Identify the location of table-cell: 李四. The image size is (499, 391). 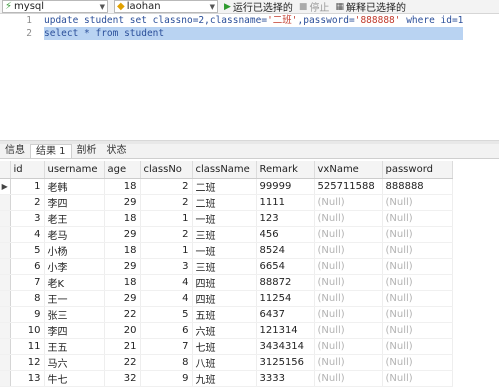
(74, 330).